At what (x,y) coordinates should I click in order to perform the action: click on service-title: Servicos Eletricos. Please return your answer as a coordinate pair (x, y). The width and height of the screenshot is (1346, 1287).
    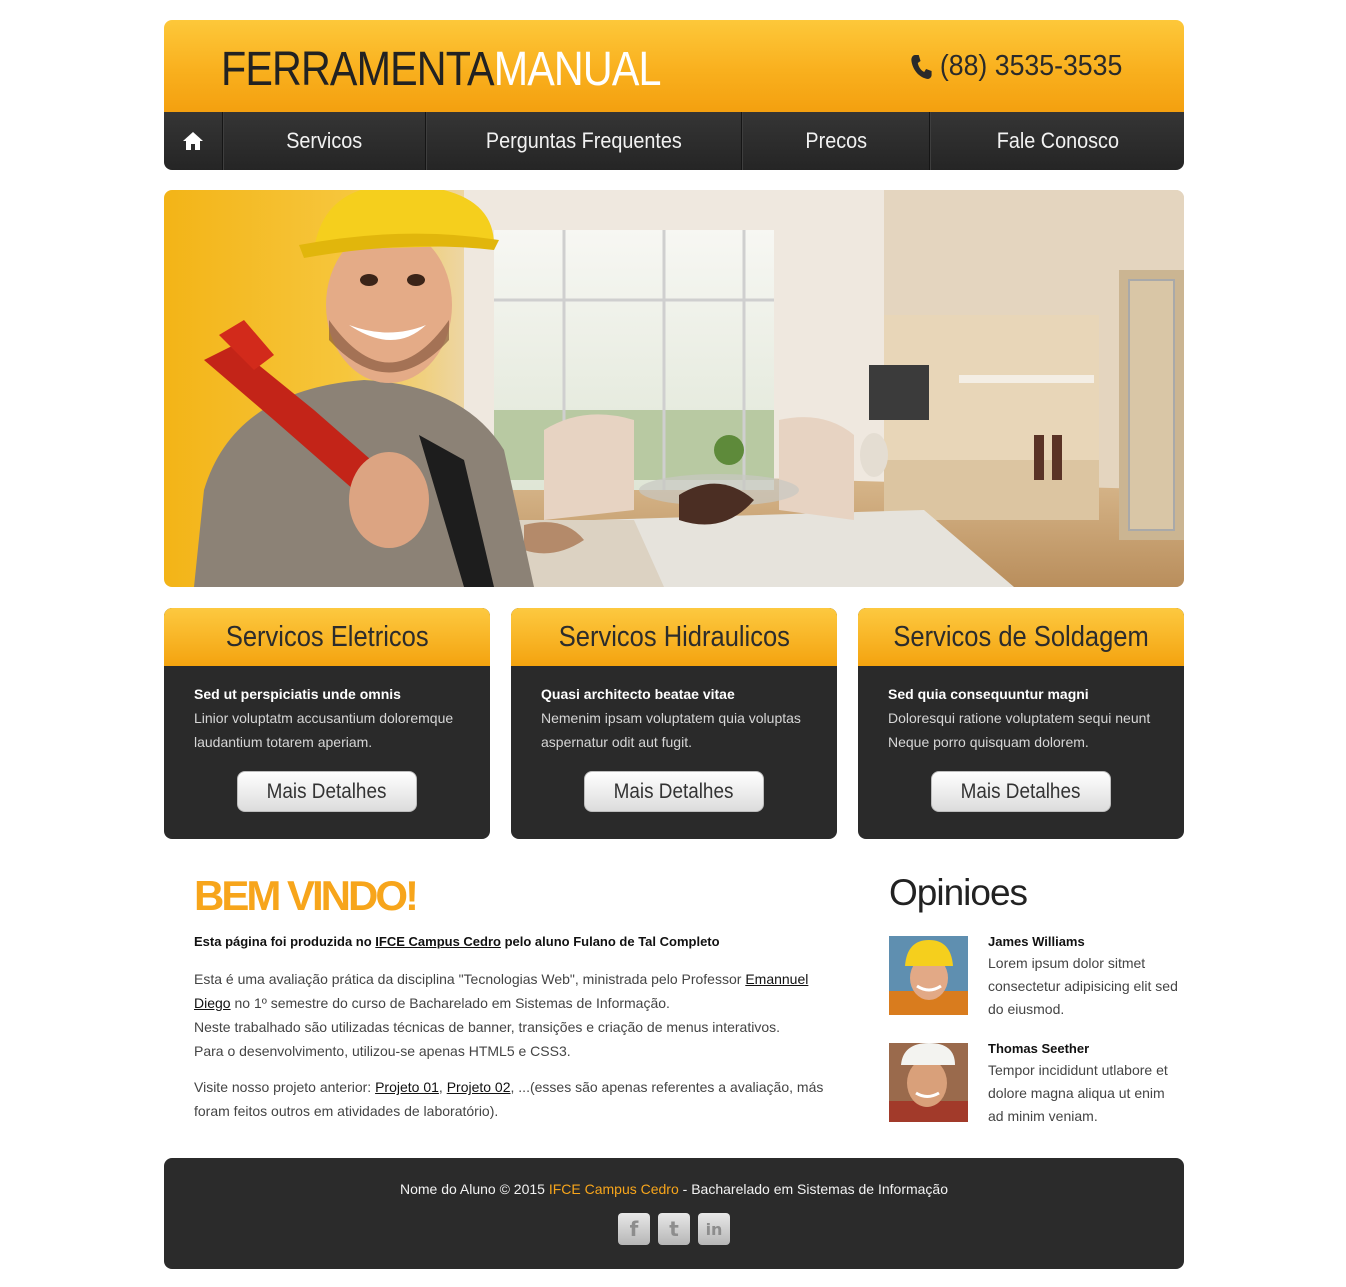
    Looking at the image, I should click on (327, 636).